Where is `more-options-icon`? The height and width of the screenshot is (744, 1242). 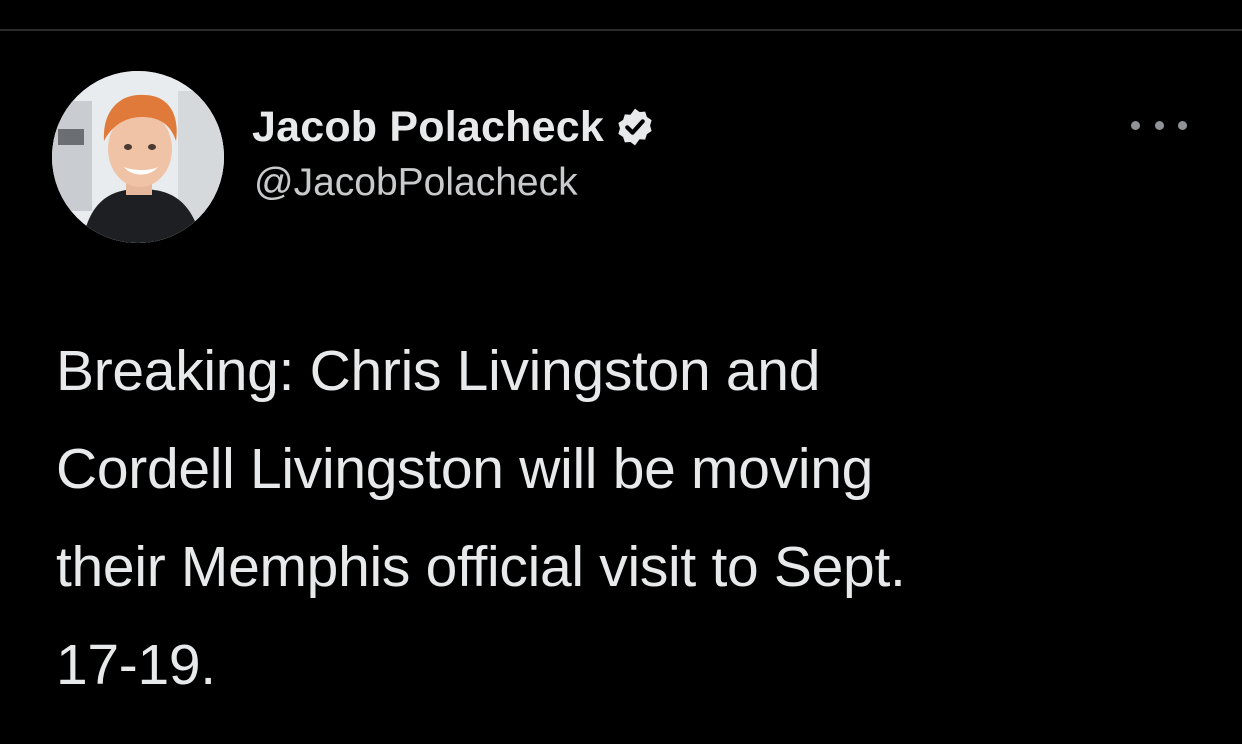
more-options-icon is located at coordinates (1159, 125).